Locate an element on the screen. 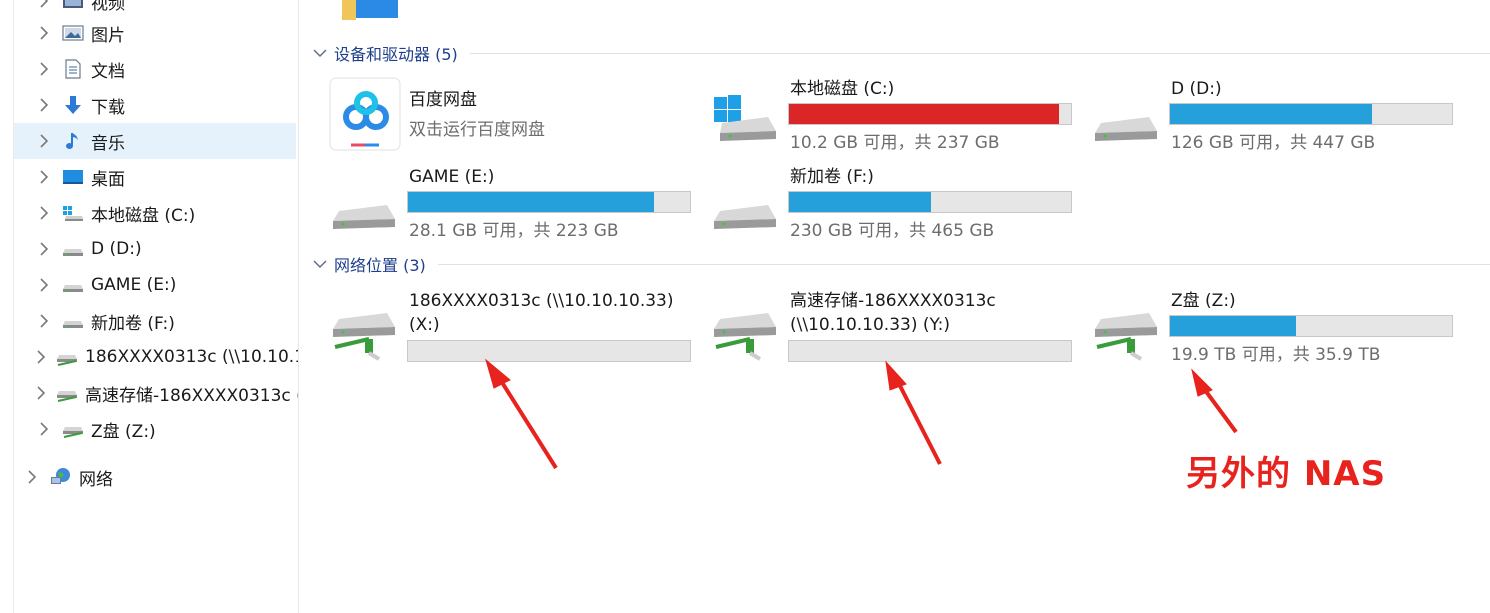 The width and height of the screenshot is (1490, 613). annotation-arrows is located at coordinates (861, 414).